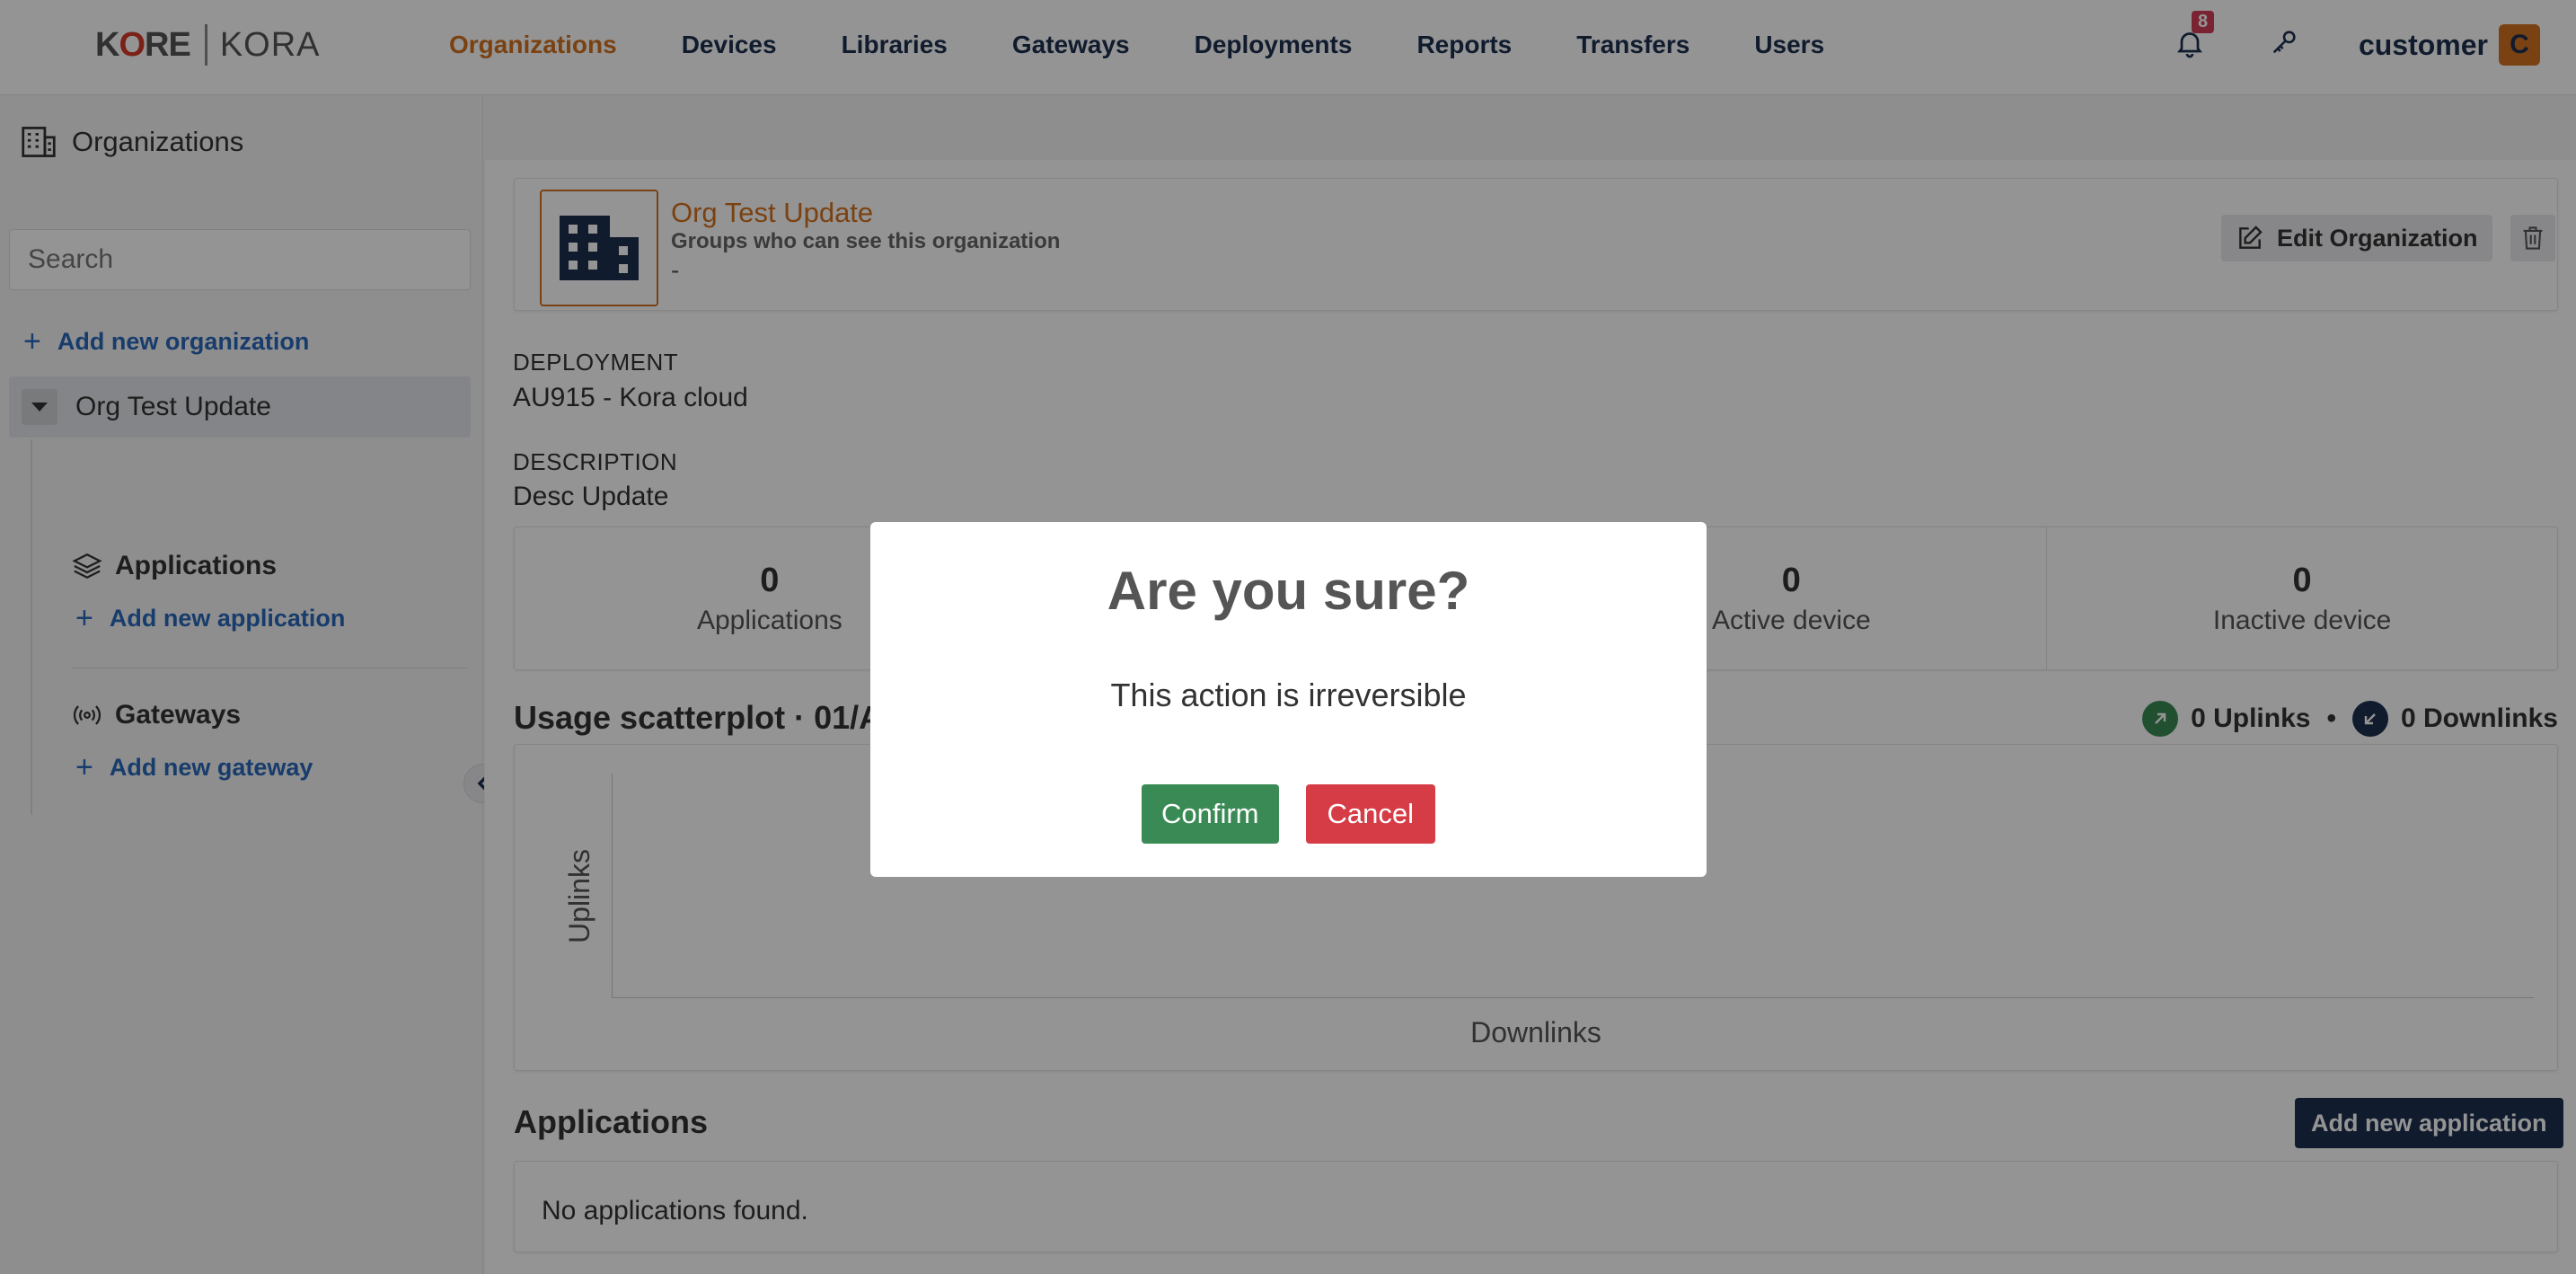  What do you see at coordinates (1288, 695) in the screenshot?
I see `dialog-message: This action is irreversible` at bounding box center [1288, 695].